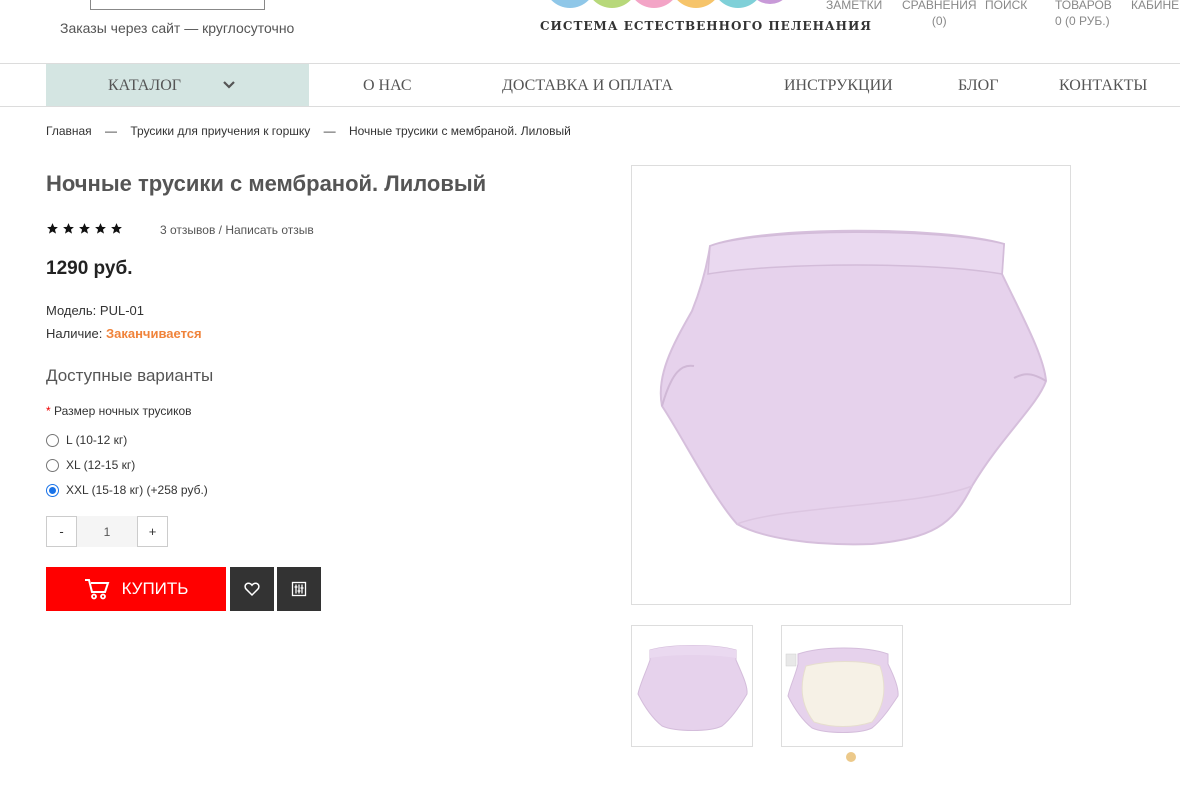 The image size is (1180, 800). Describe the element at coordinates (220, 131) in the screenshot. I see `breadcrumb-category: Трусики для приучения к горшку` at that location.